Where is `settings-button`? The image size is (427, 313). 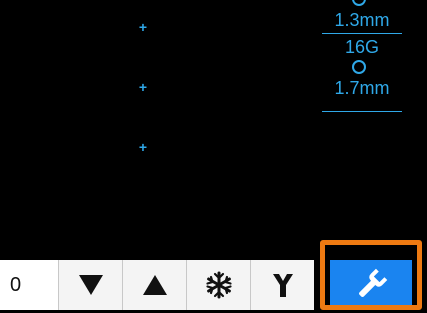 settings-button is located at coordinates (371, 285).